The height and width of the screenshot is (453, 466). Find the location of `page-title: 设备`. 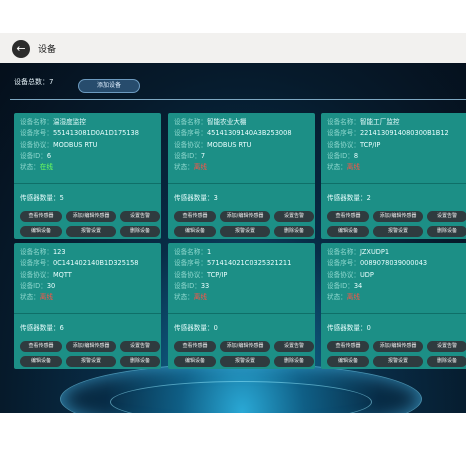

page-title: 设备 is located at coordinates (47, 50).